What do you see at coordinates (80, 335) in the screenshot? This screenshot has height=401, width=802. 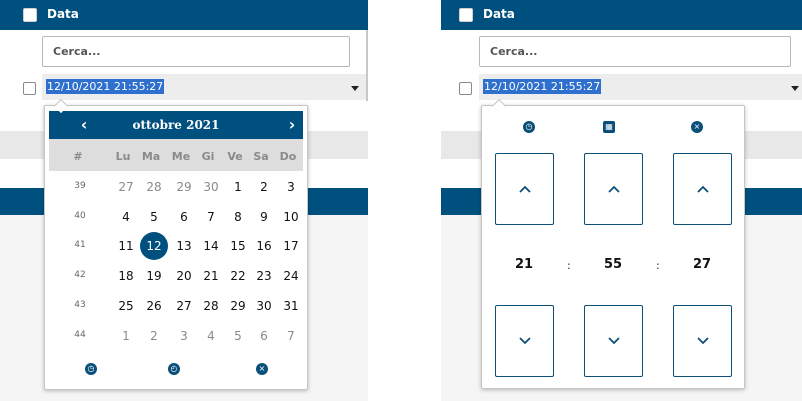 I see `week-number: 44` at bounding box center [80, 335].